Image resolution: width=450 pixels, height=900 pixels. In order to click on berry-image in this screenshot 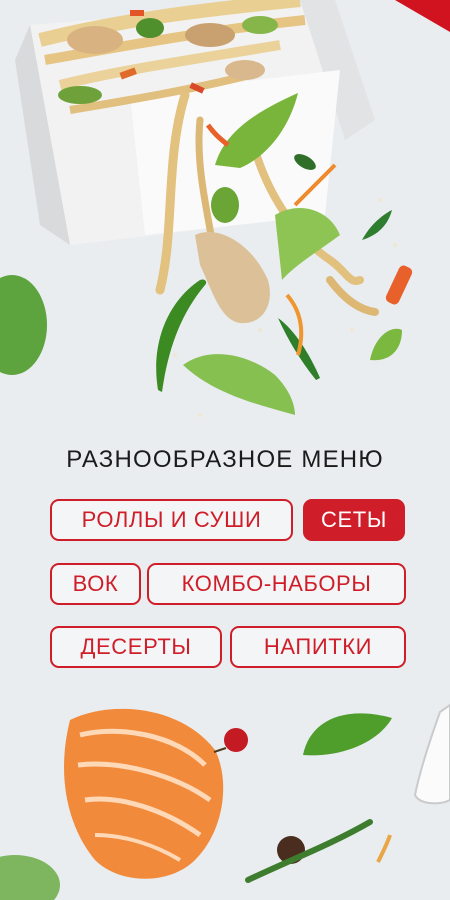, I will do `click(236, 740)`.